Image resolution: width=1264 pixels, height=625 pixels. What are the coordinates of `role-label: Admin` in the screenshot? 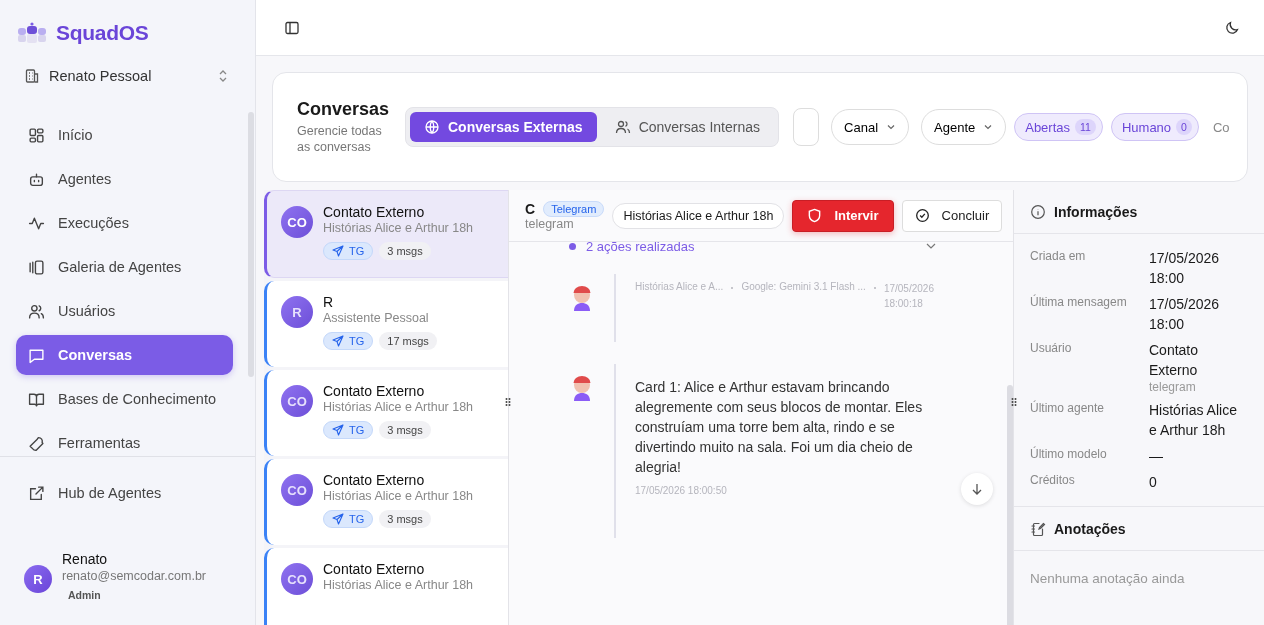 It's located at (84, 595).